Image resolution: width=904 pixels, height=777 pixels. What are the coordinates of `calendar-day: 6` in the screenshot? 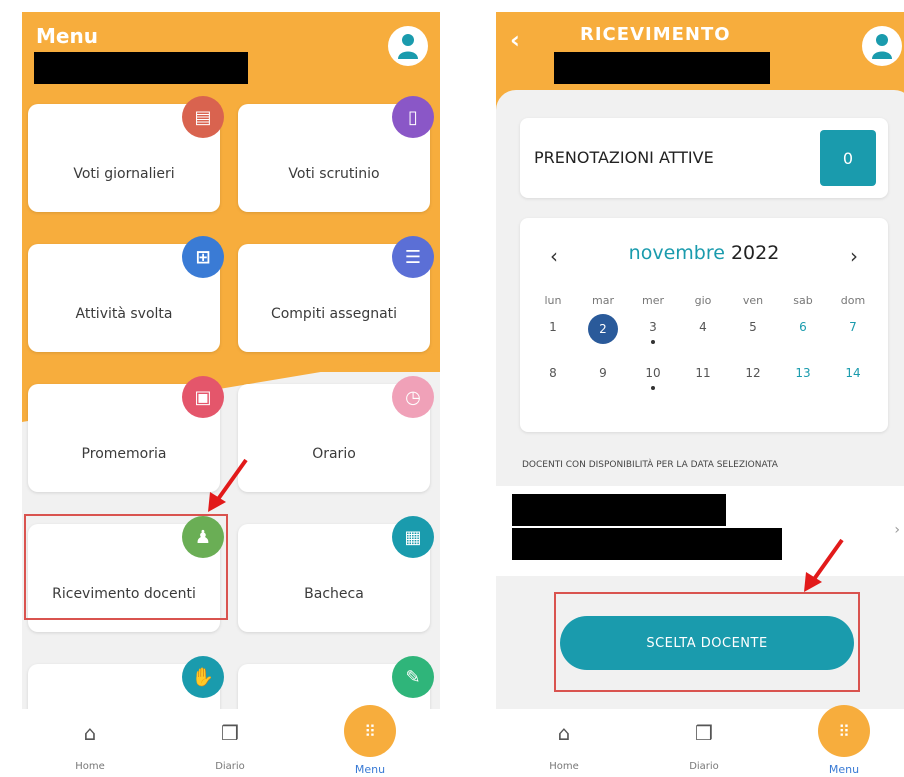 It's located at (803, 327).